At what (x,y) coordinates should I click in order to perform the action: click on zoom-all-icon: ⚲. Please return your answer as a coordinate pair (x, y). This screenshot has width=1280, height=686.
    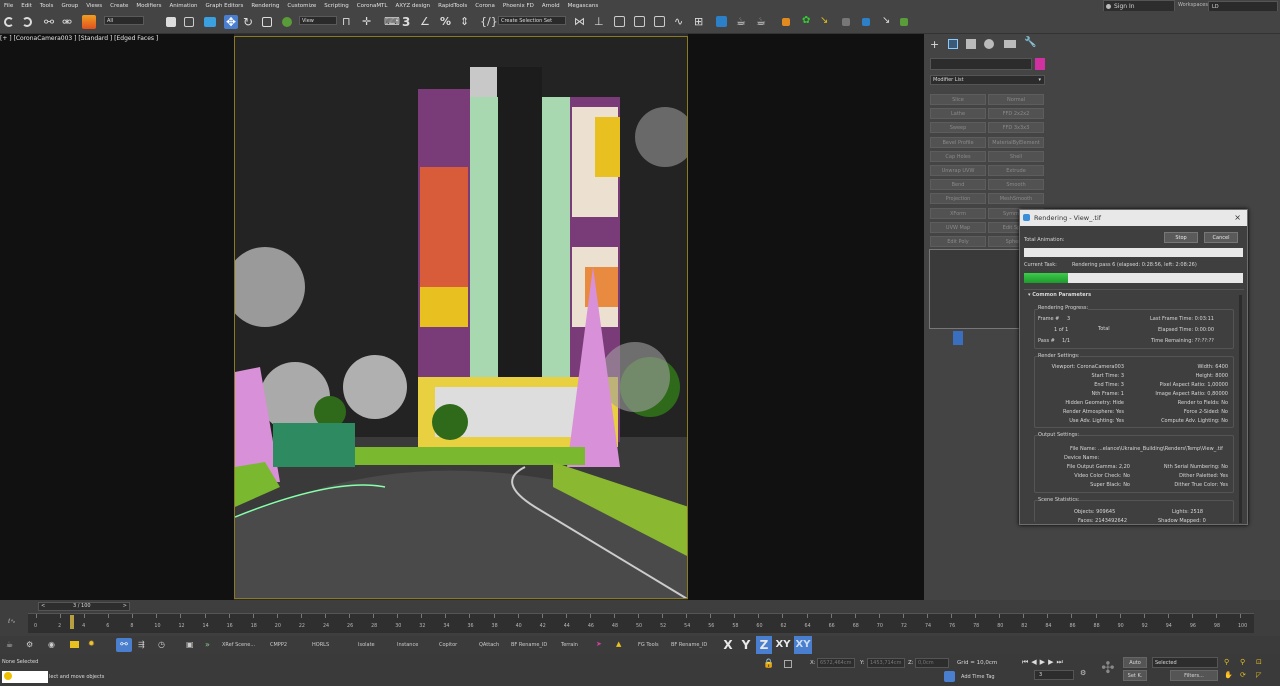
    Looking at the image, I should click on (1242, 662).